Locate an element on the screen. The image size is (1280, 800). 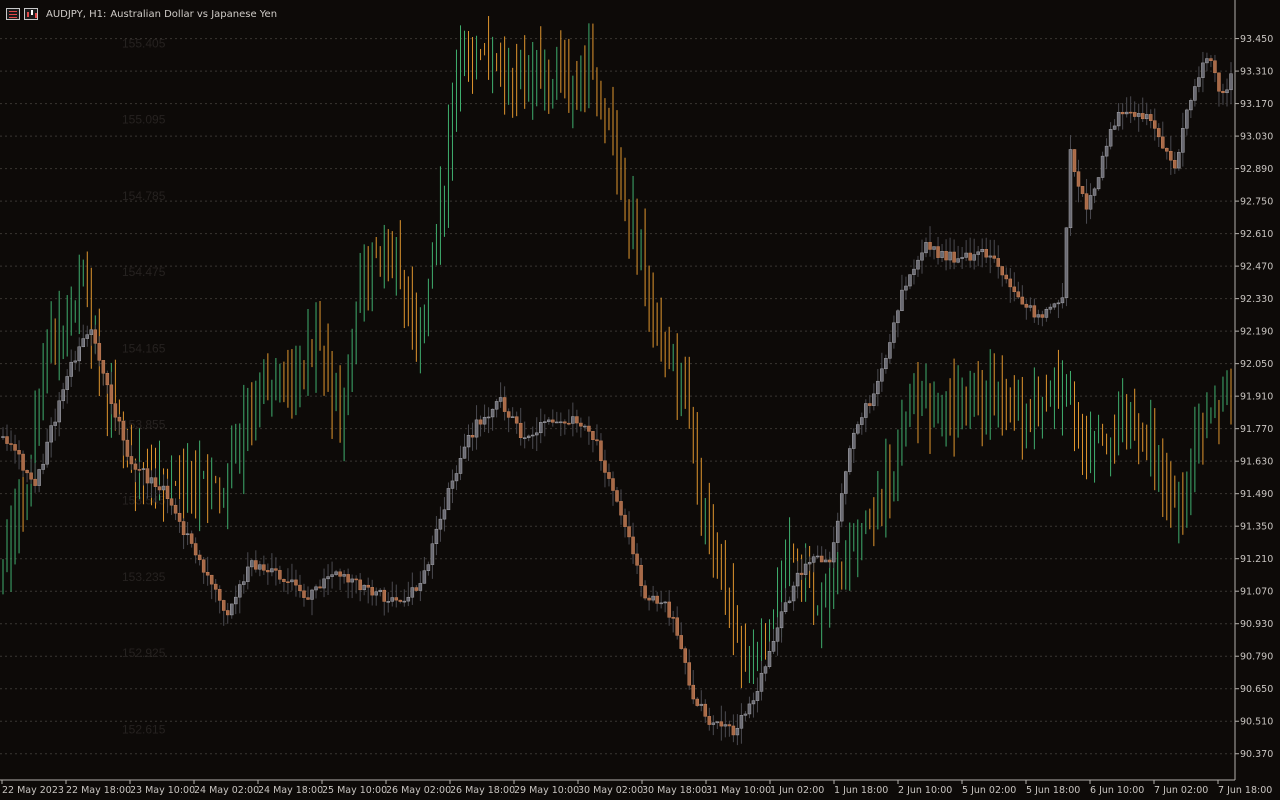
y-tick-label: 92.890 is located at coordinates (1256, 169).